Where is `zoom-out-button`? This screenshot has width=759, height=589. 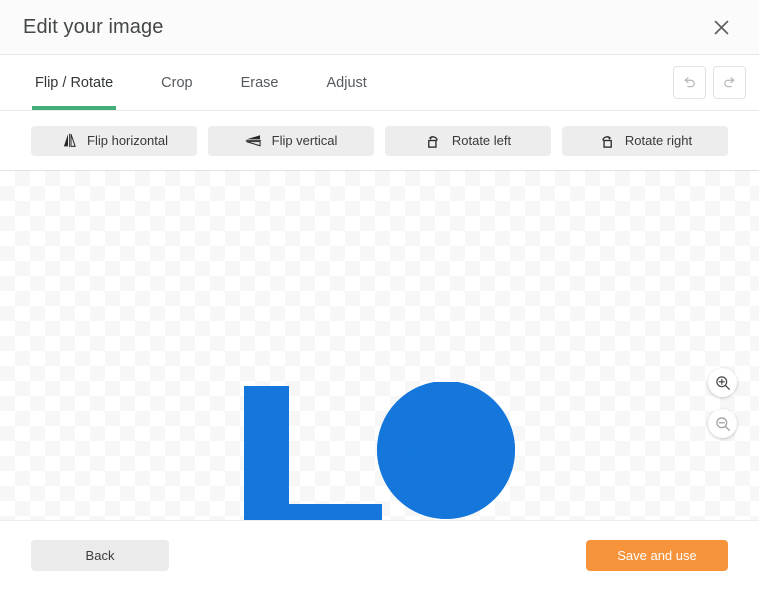 zoom-out-button is located at coordinates (722, 423).